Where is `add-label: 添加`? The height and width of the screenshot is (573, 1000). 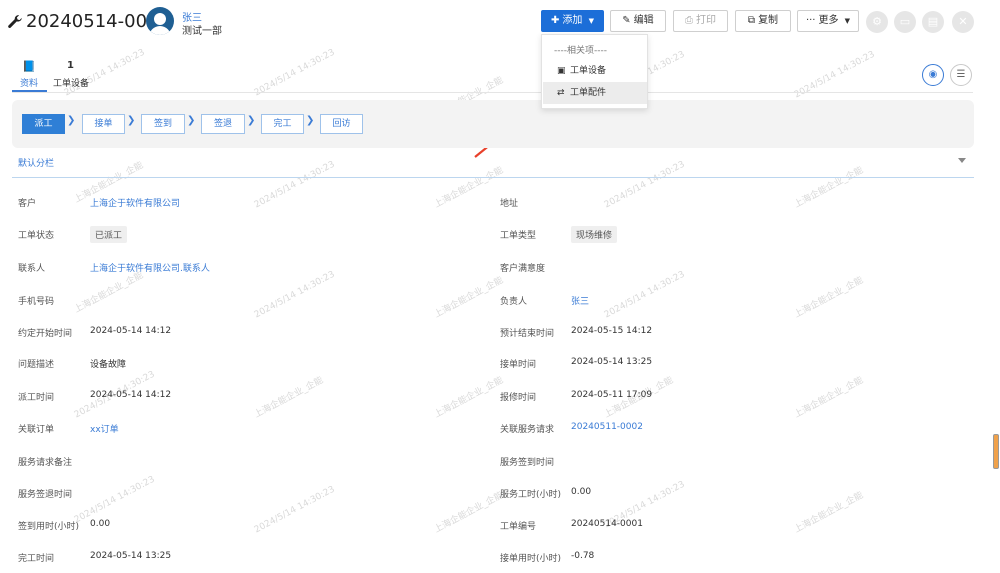
add-label: 添加 is located at coordinates (572, 20).